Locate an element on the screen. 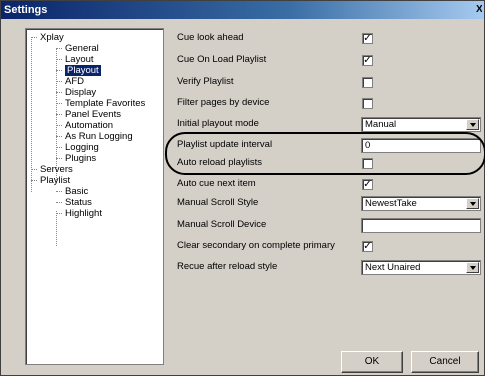 This screenshot has width=485, height=376. recue-after-reload-select: Next Unaired is located at coordinates (421, 267).